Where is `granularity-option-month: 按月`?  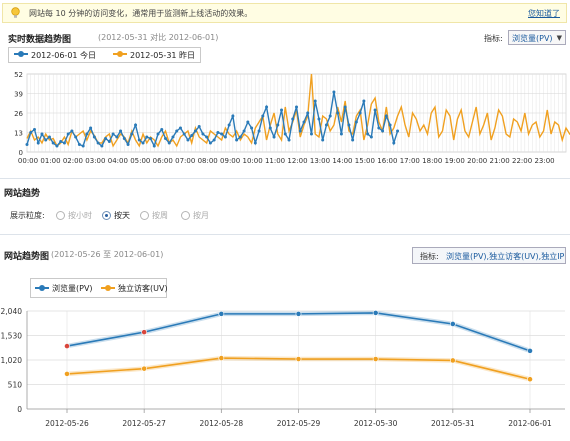 granularity-option-month: 按月 is located at coordinates (195, 215).